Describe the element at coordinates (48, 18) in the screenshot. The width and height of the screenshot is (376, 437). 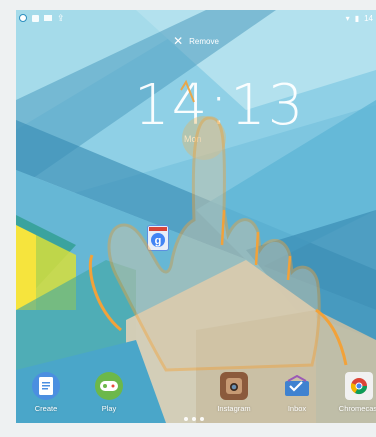
I see `notification-image-icon` at that location.